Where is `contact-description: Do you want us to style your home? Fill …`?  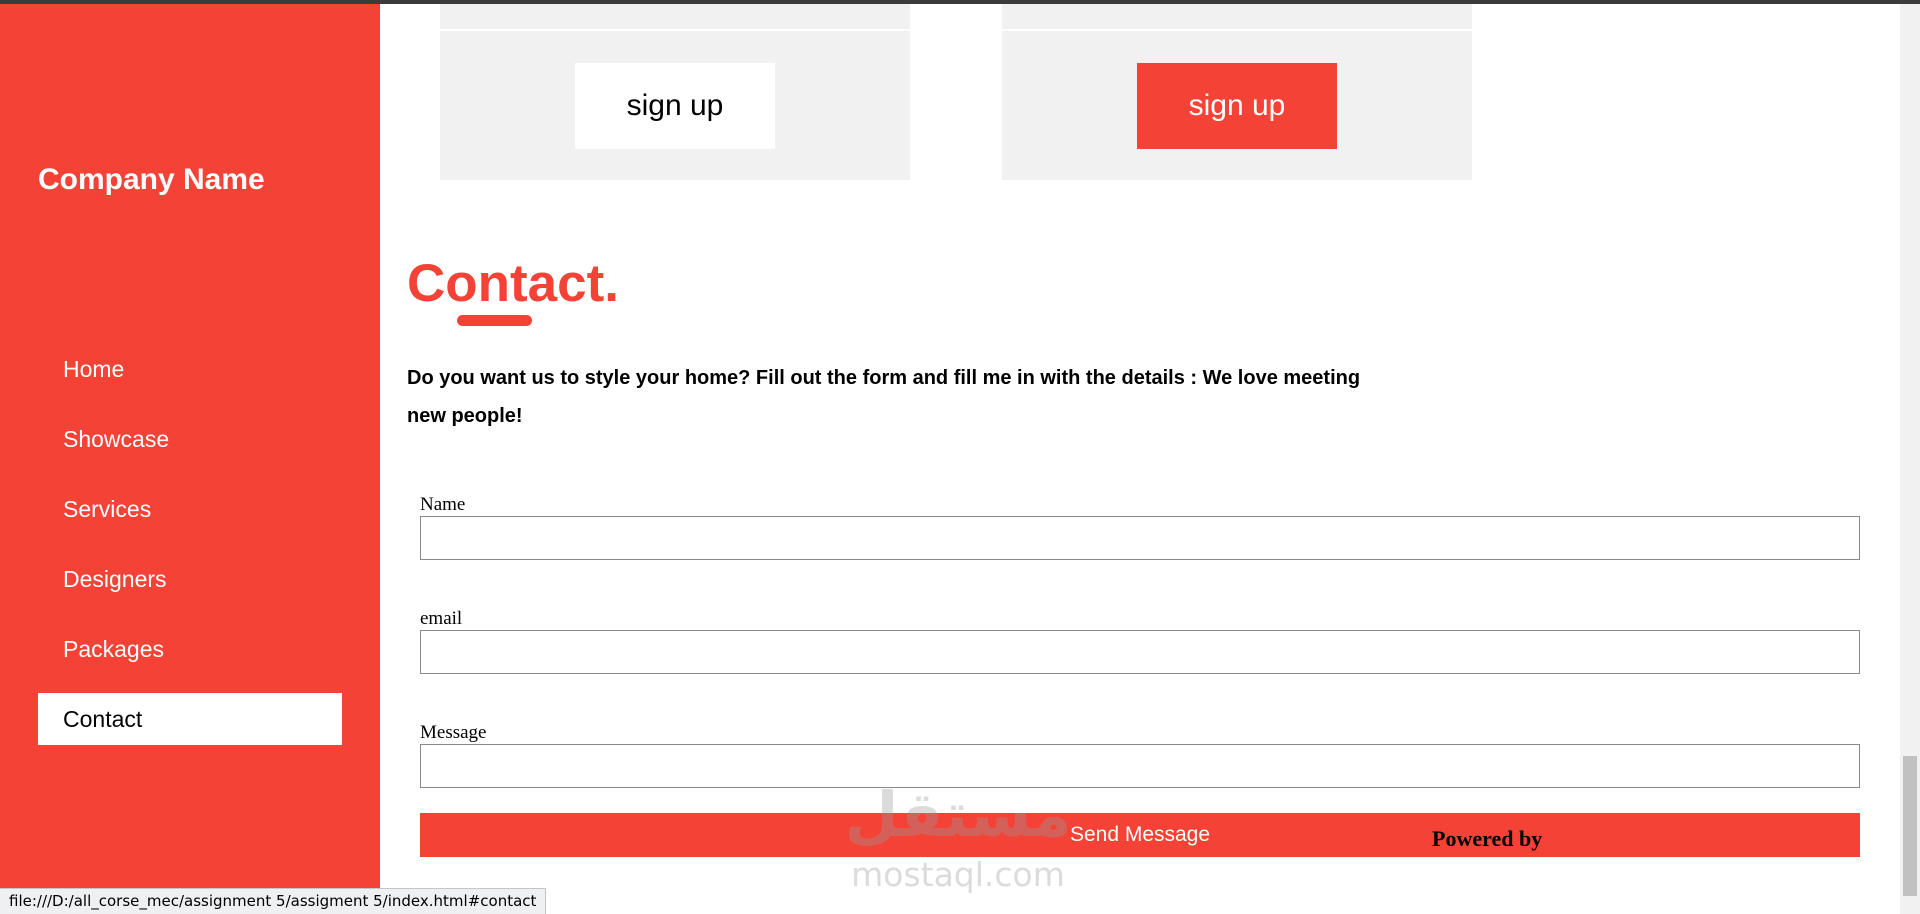
contact-description: Do you want us to style your home? Fill … is located at coordinates (884, 397).